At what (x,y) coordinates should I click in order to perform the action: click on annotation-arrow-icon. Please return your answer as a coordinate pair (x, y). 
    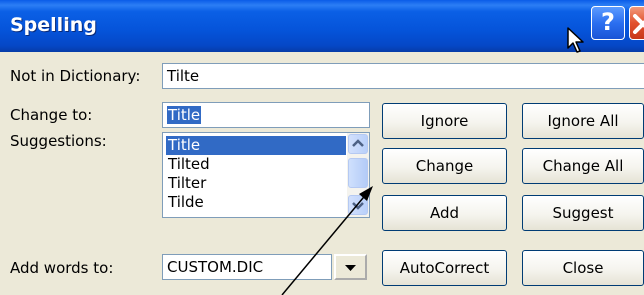
    Looking at the image, I should click on (327, 240).